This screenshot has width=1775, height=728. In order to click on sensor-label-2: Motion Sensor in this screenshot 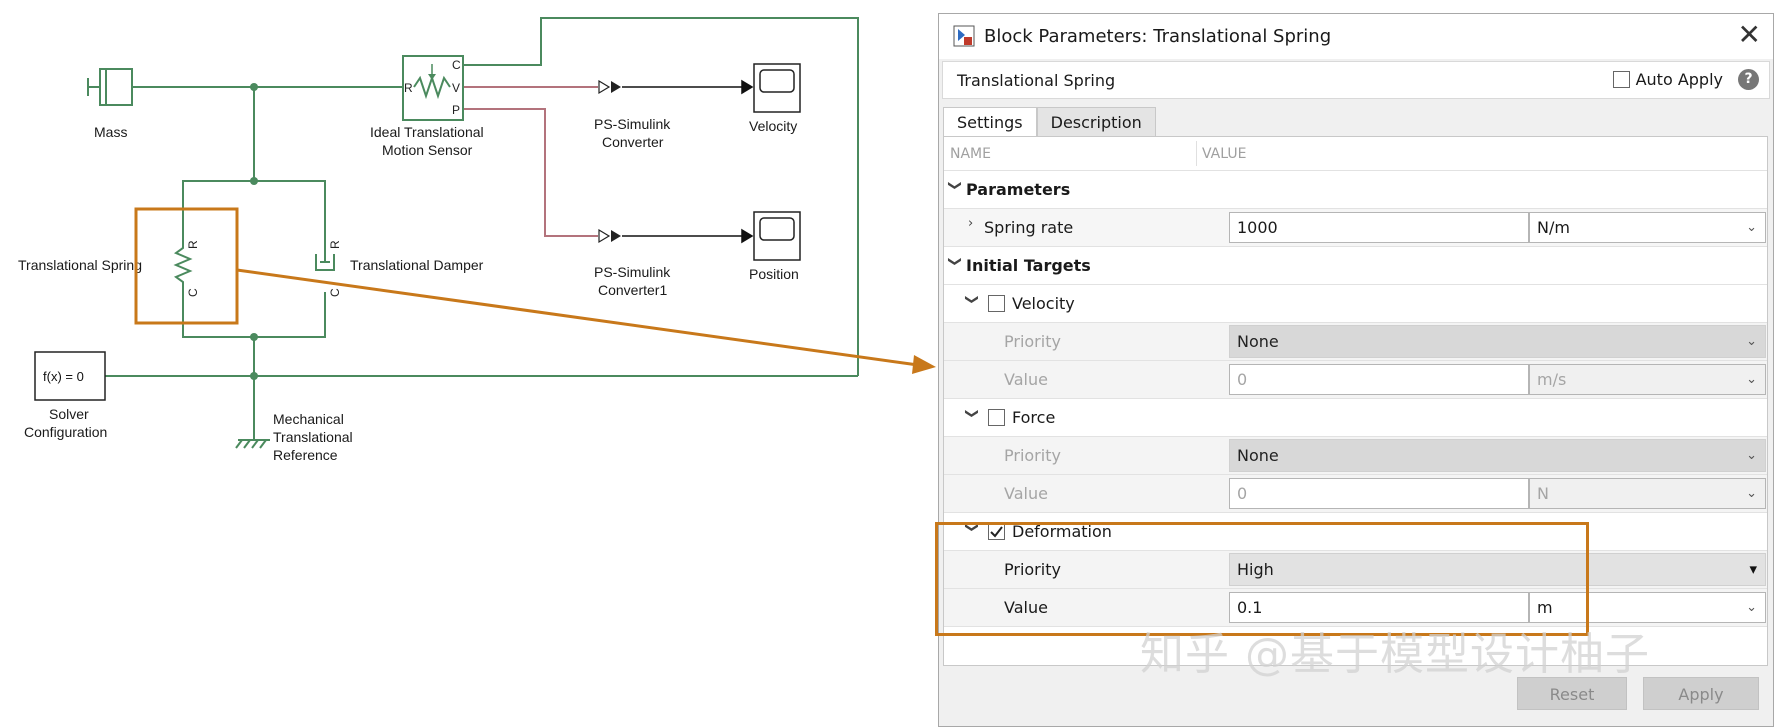, I will do `click(427, 150)`.